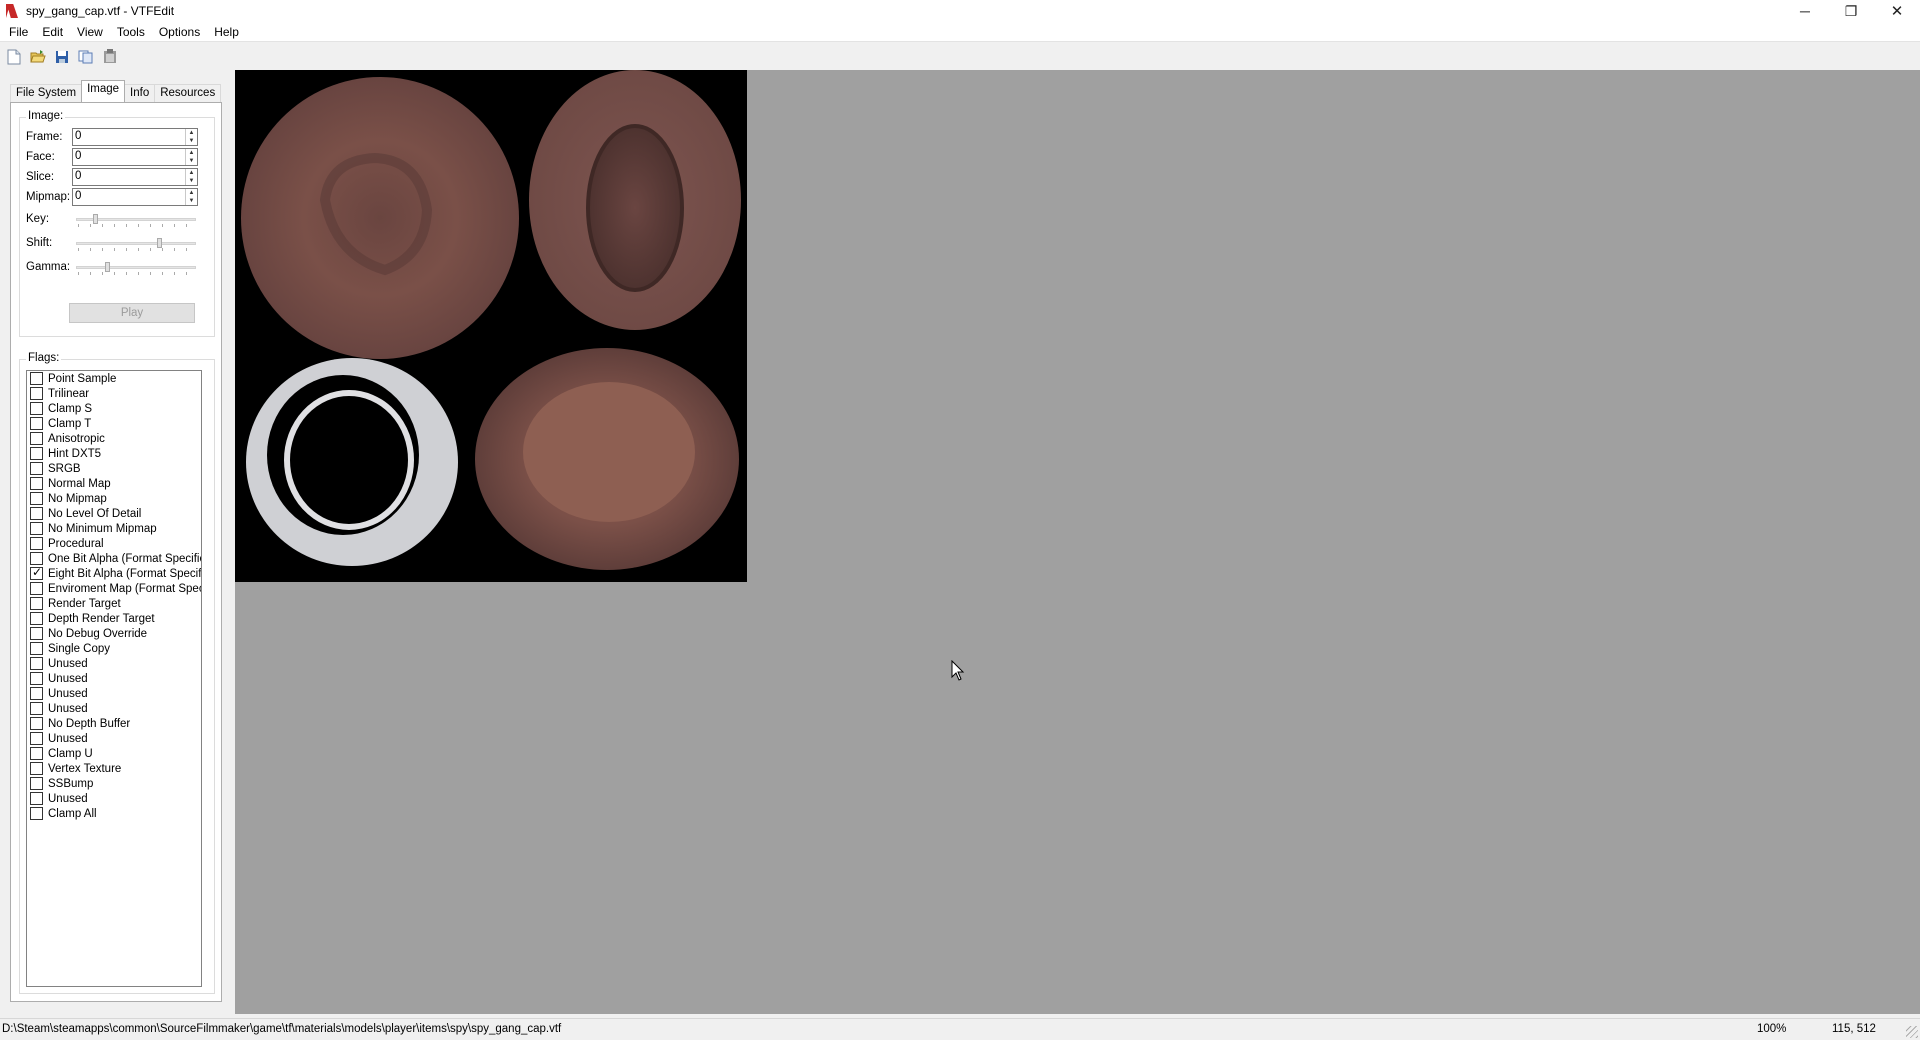 The image size is (1920, 1040). What do you see at coordinates (114, 558) in the screenshot?
I see `flag-item: One Bit Alpha (Format Specific)` at bounding box center [114, 558].